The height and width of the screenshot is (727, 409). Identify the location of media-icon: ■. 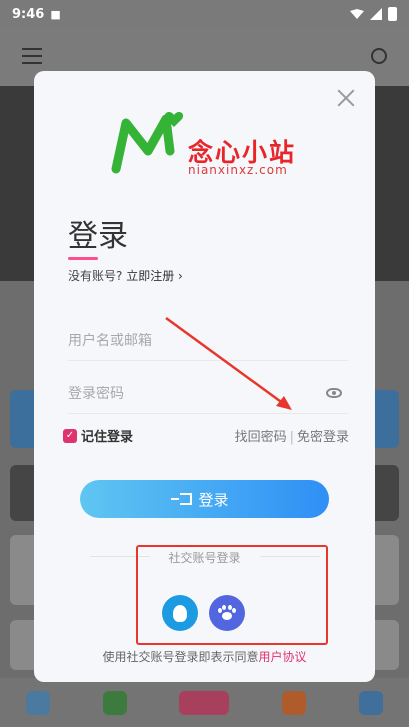
(55, 14).